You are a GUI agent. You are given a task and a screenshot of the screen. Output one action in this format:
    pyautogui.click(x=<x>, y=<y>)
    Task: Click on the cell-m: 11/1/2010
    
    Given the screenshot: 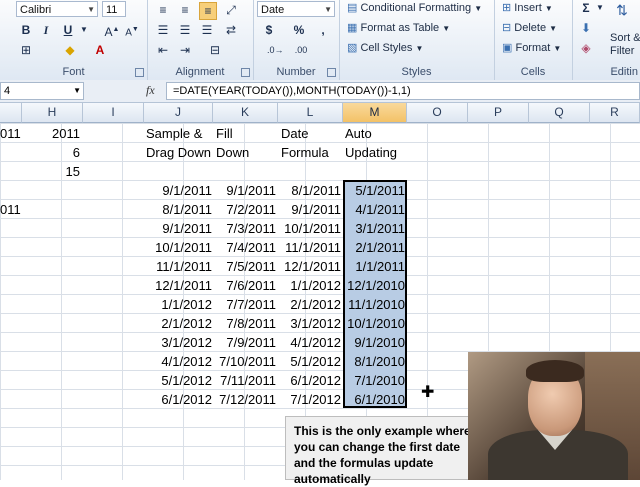 What is the action you would take?
    pyautogui.click(x=374, y=304)
    